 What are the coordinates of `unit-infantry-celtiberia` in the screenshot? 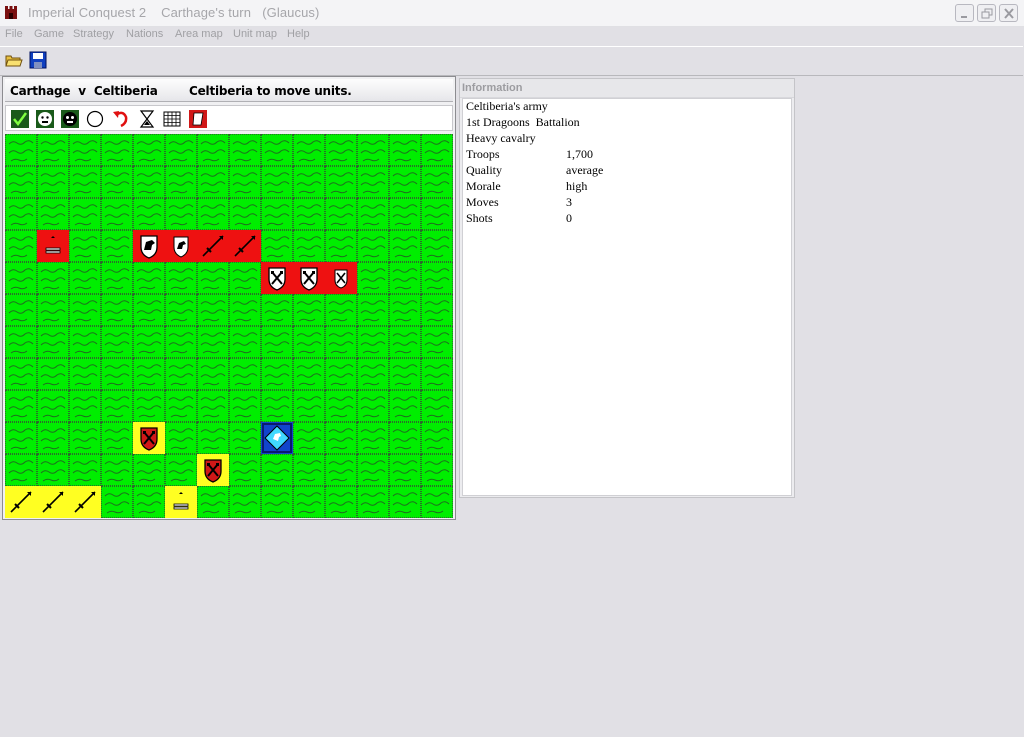 It's located at (149, 438).